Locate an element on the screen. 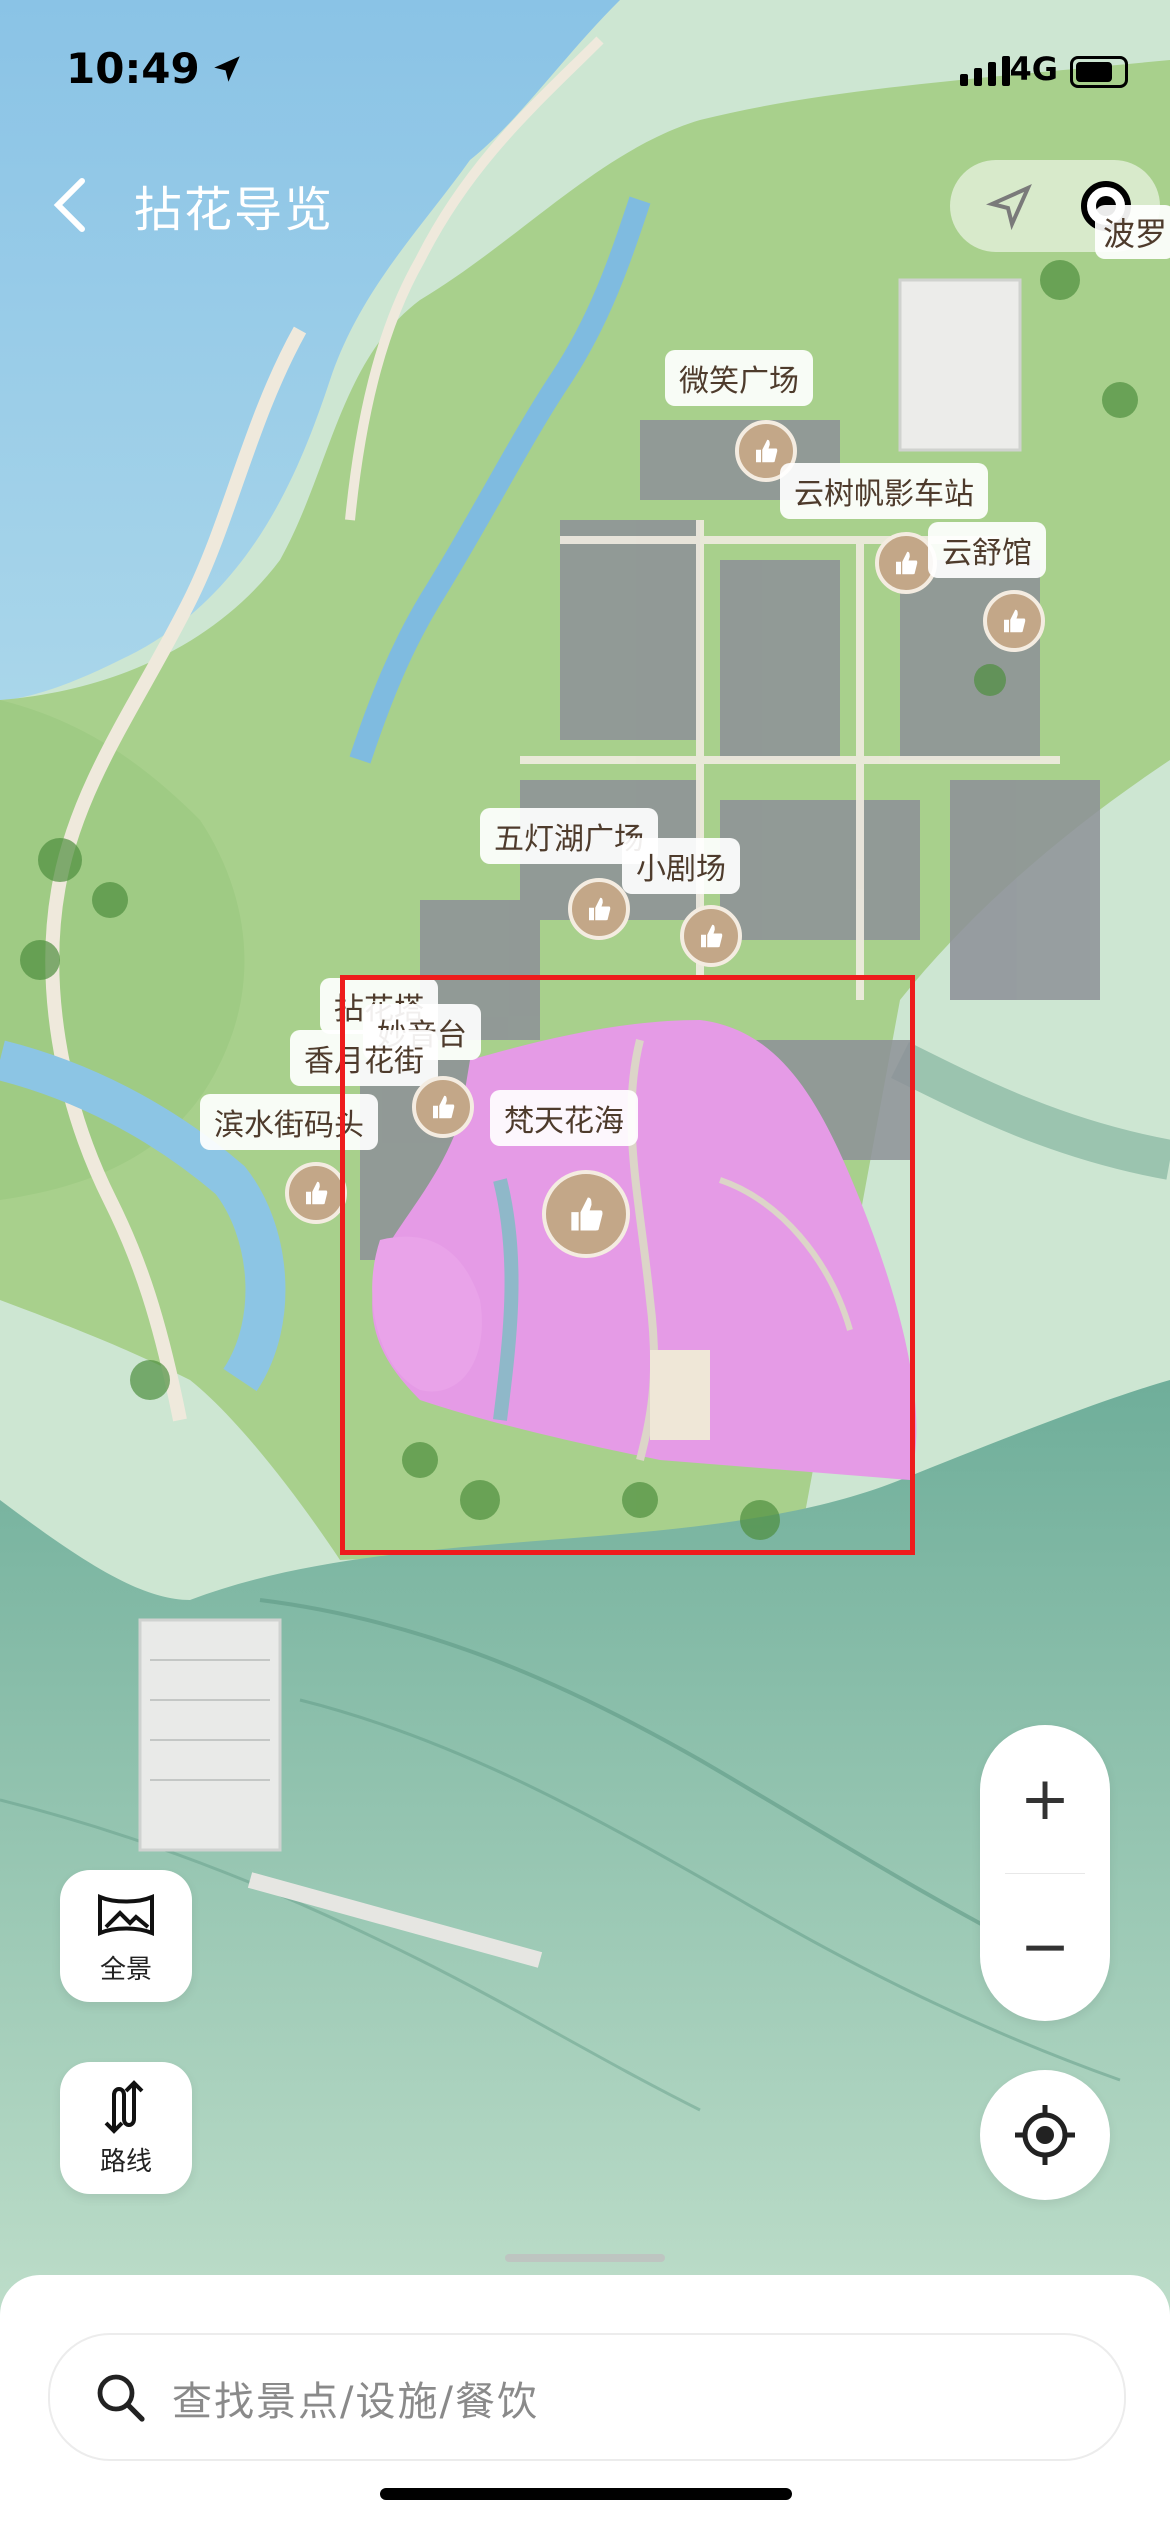 The image size is (1170, 2532). poi-badge-xiaojuchang is located at coordinates (711, 936).